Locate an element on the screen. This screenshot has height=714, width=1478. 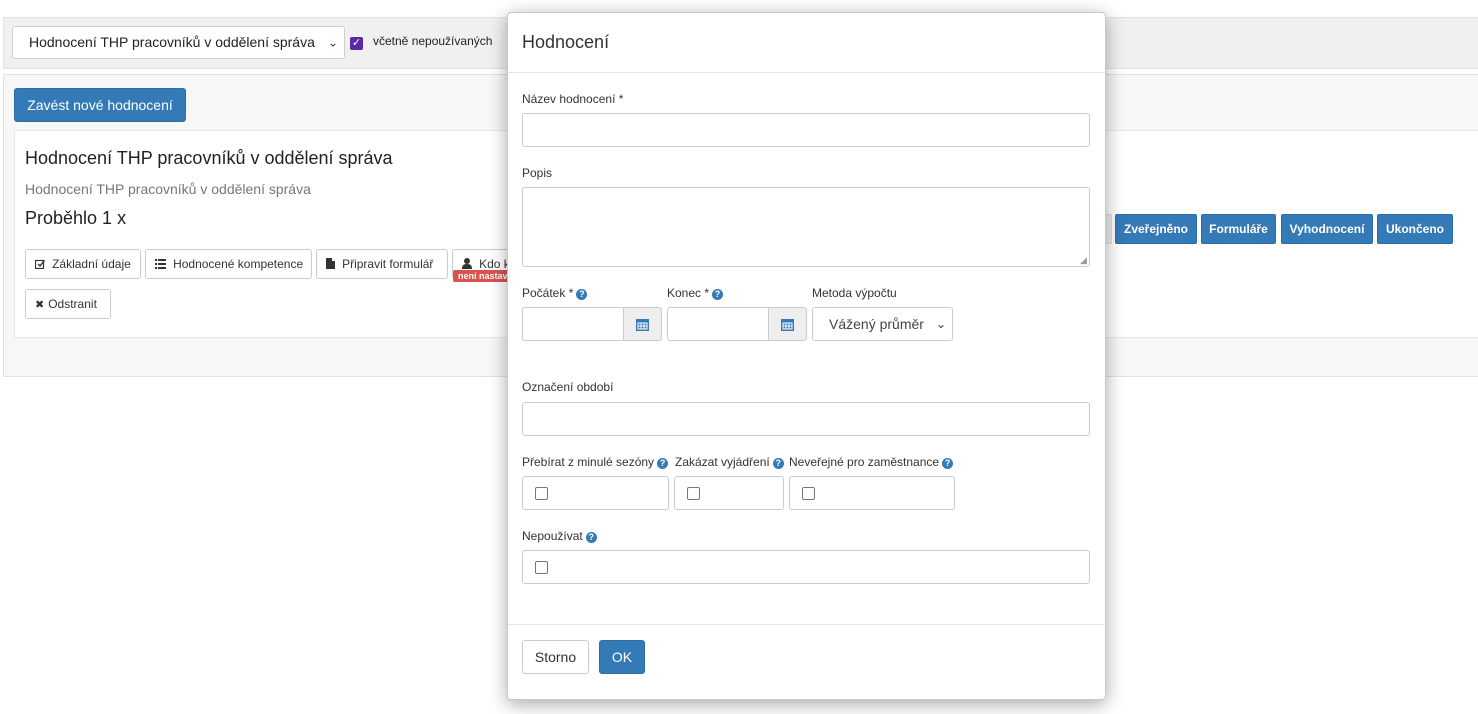
non-public-label-text: Neveřejné pro zaměstnance is located at coordinates (864, 462).